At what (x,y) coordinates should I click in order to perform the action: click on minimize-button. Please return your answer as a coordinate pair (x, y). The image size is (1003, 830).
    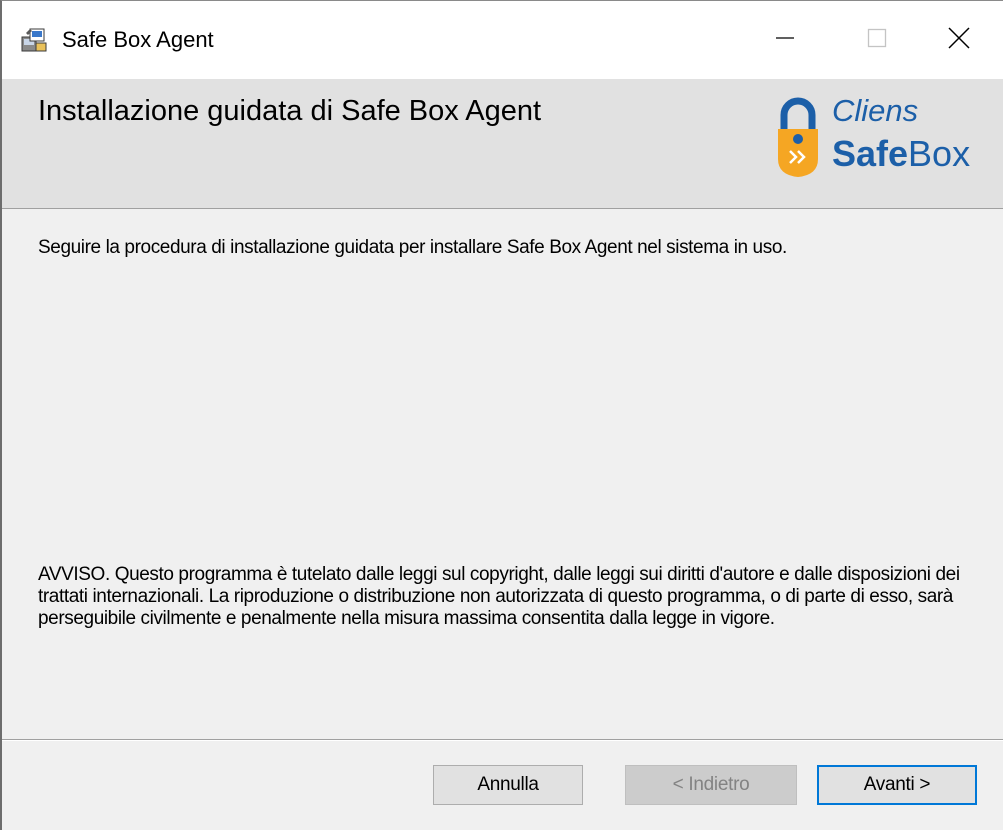
    Looking at the image, I should click on (785, 40).